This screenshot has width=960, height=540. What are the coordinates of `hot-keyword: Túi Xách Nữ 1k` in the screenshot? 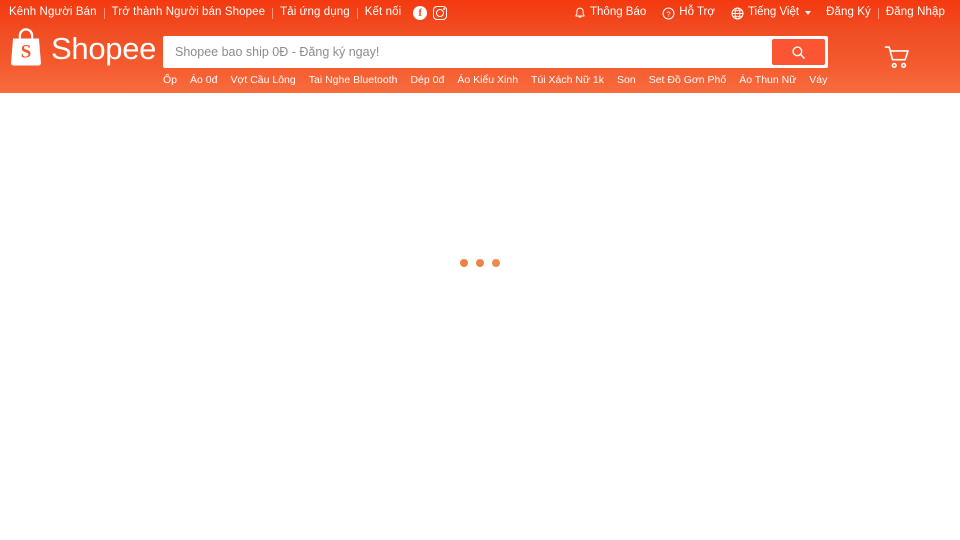 It's located at (574, 80).